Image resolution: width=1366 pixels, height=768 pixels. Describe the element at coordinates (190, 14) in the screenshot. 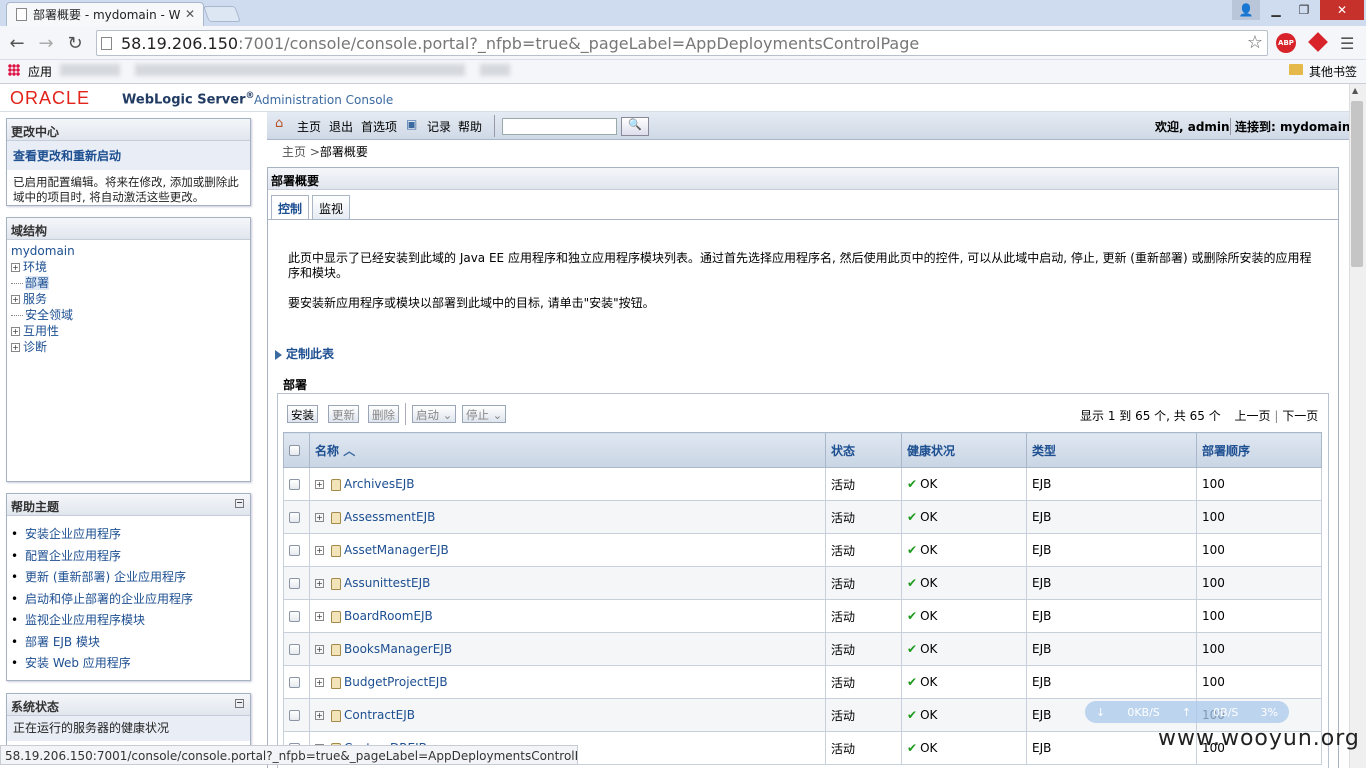

I see `close-icon: ✕` at that location.